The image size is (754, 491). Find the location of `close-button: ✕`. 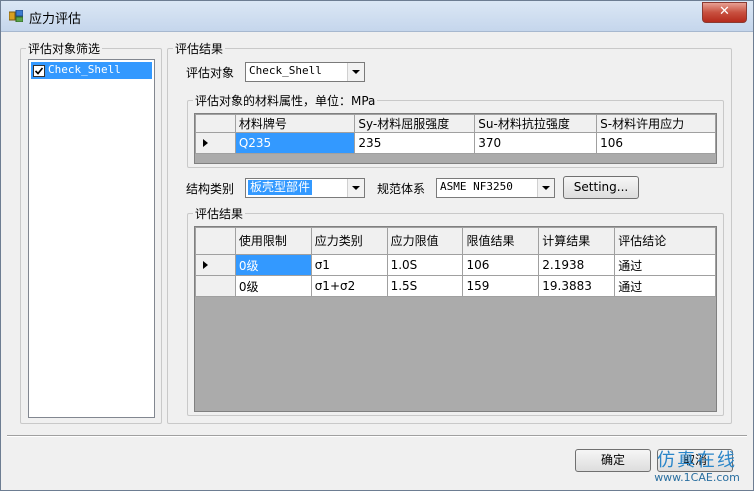

close-button: ✕ is located at coordinates (724, 12).